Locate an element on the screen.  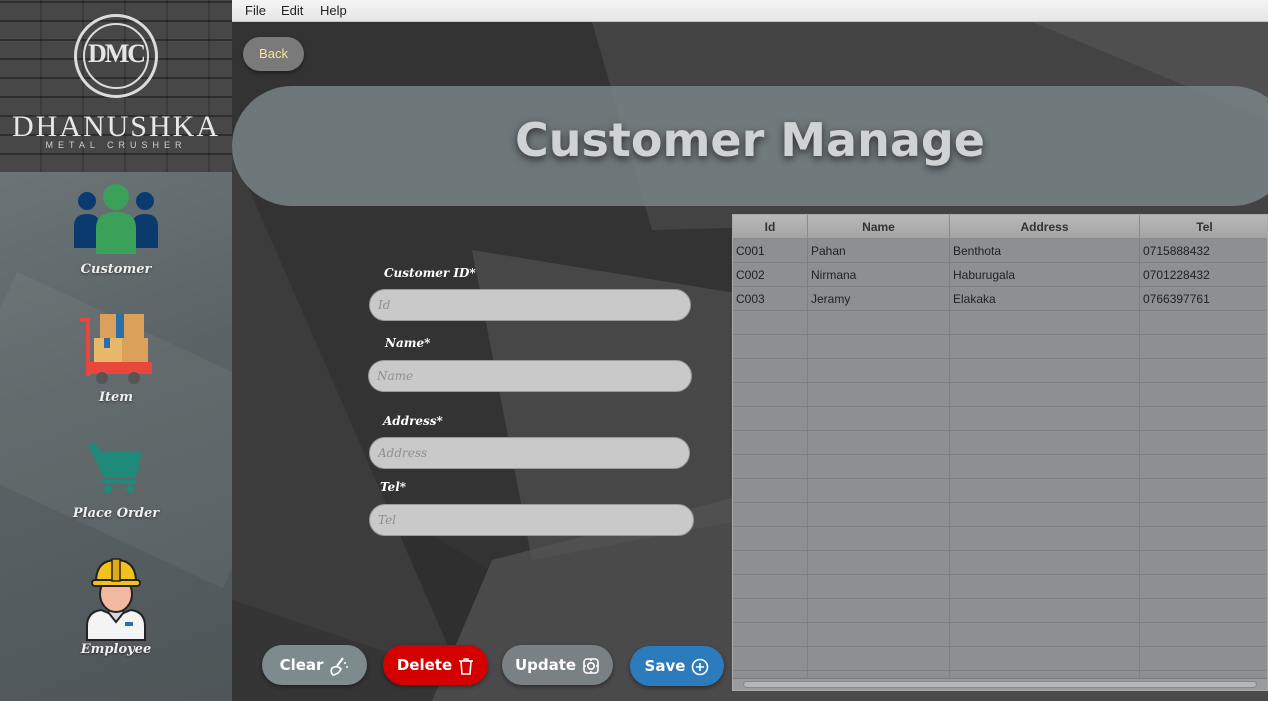
table-header: Id Name Address Tel is located at coordinates (1000, 227).